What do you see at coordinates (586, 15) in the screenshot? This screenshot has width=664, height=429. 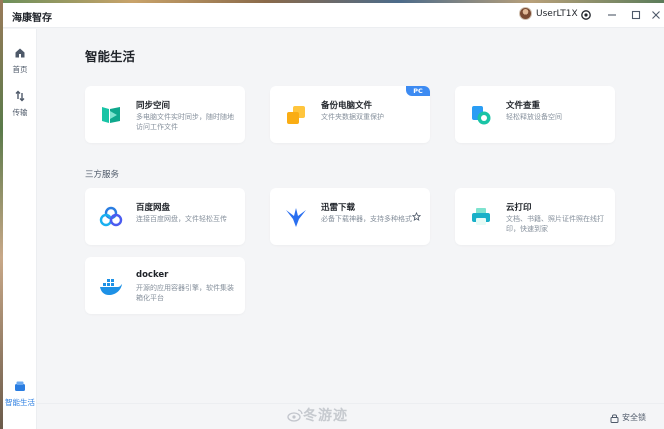 I see `target-icon` at bounding box center [586, 15].